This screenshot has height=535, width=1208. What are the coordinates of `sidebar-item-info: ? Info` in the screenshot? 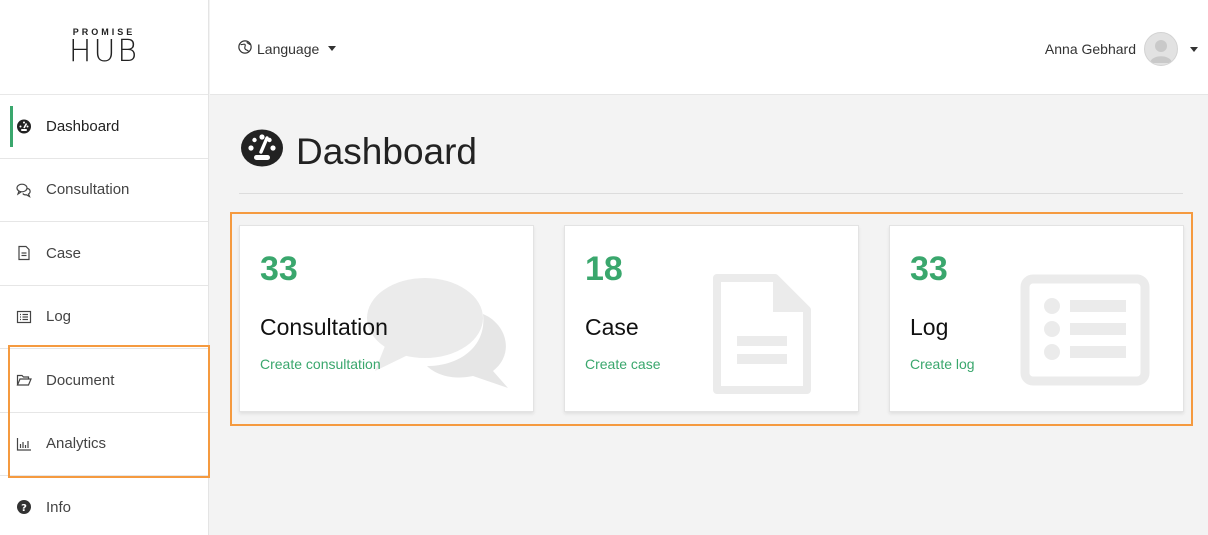 It's located at (104, 505).